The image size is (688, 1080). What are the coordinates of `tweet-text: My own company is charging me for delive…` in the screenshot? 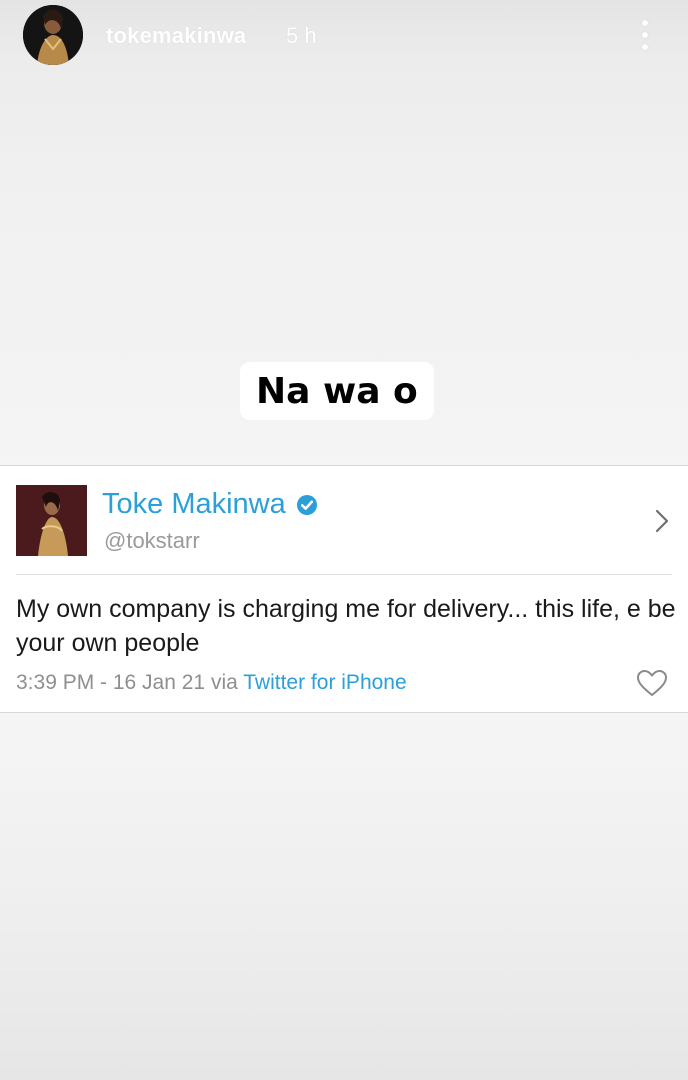 It's located at (346, 626).